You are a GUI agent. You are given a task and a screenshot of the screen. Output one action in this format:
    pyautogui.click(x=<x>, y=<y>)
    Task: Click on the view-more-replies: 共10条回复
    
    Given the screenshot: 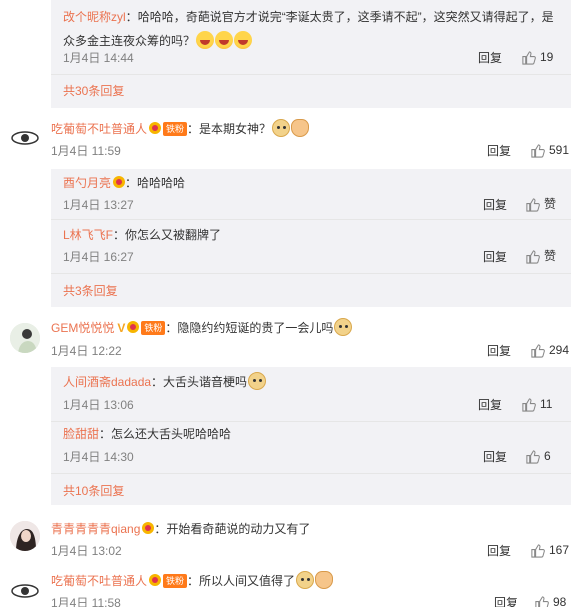 What is the action you would take?
    pyautogui.click(x=93, y=491)
    